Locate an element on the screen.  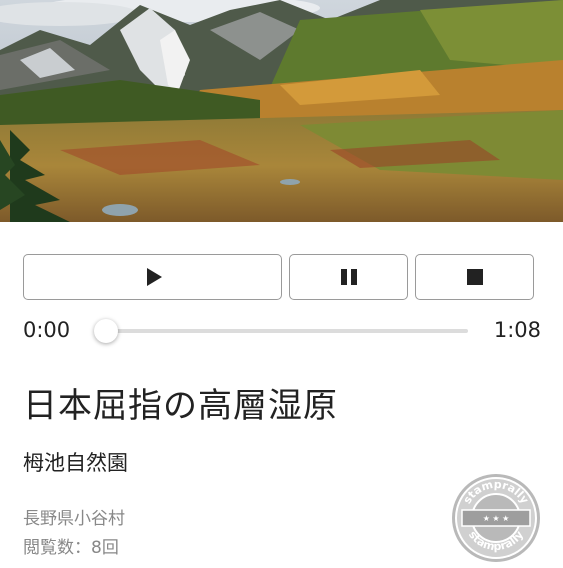
view-count-value: 8回 is located at coordinates (105, 548).